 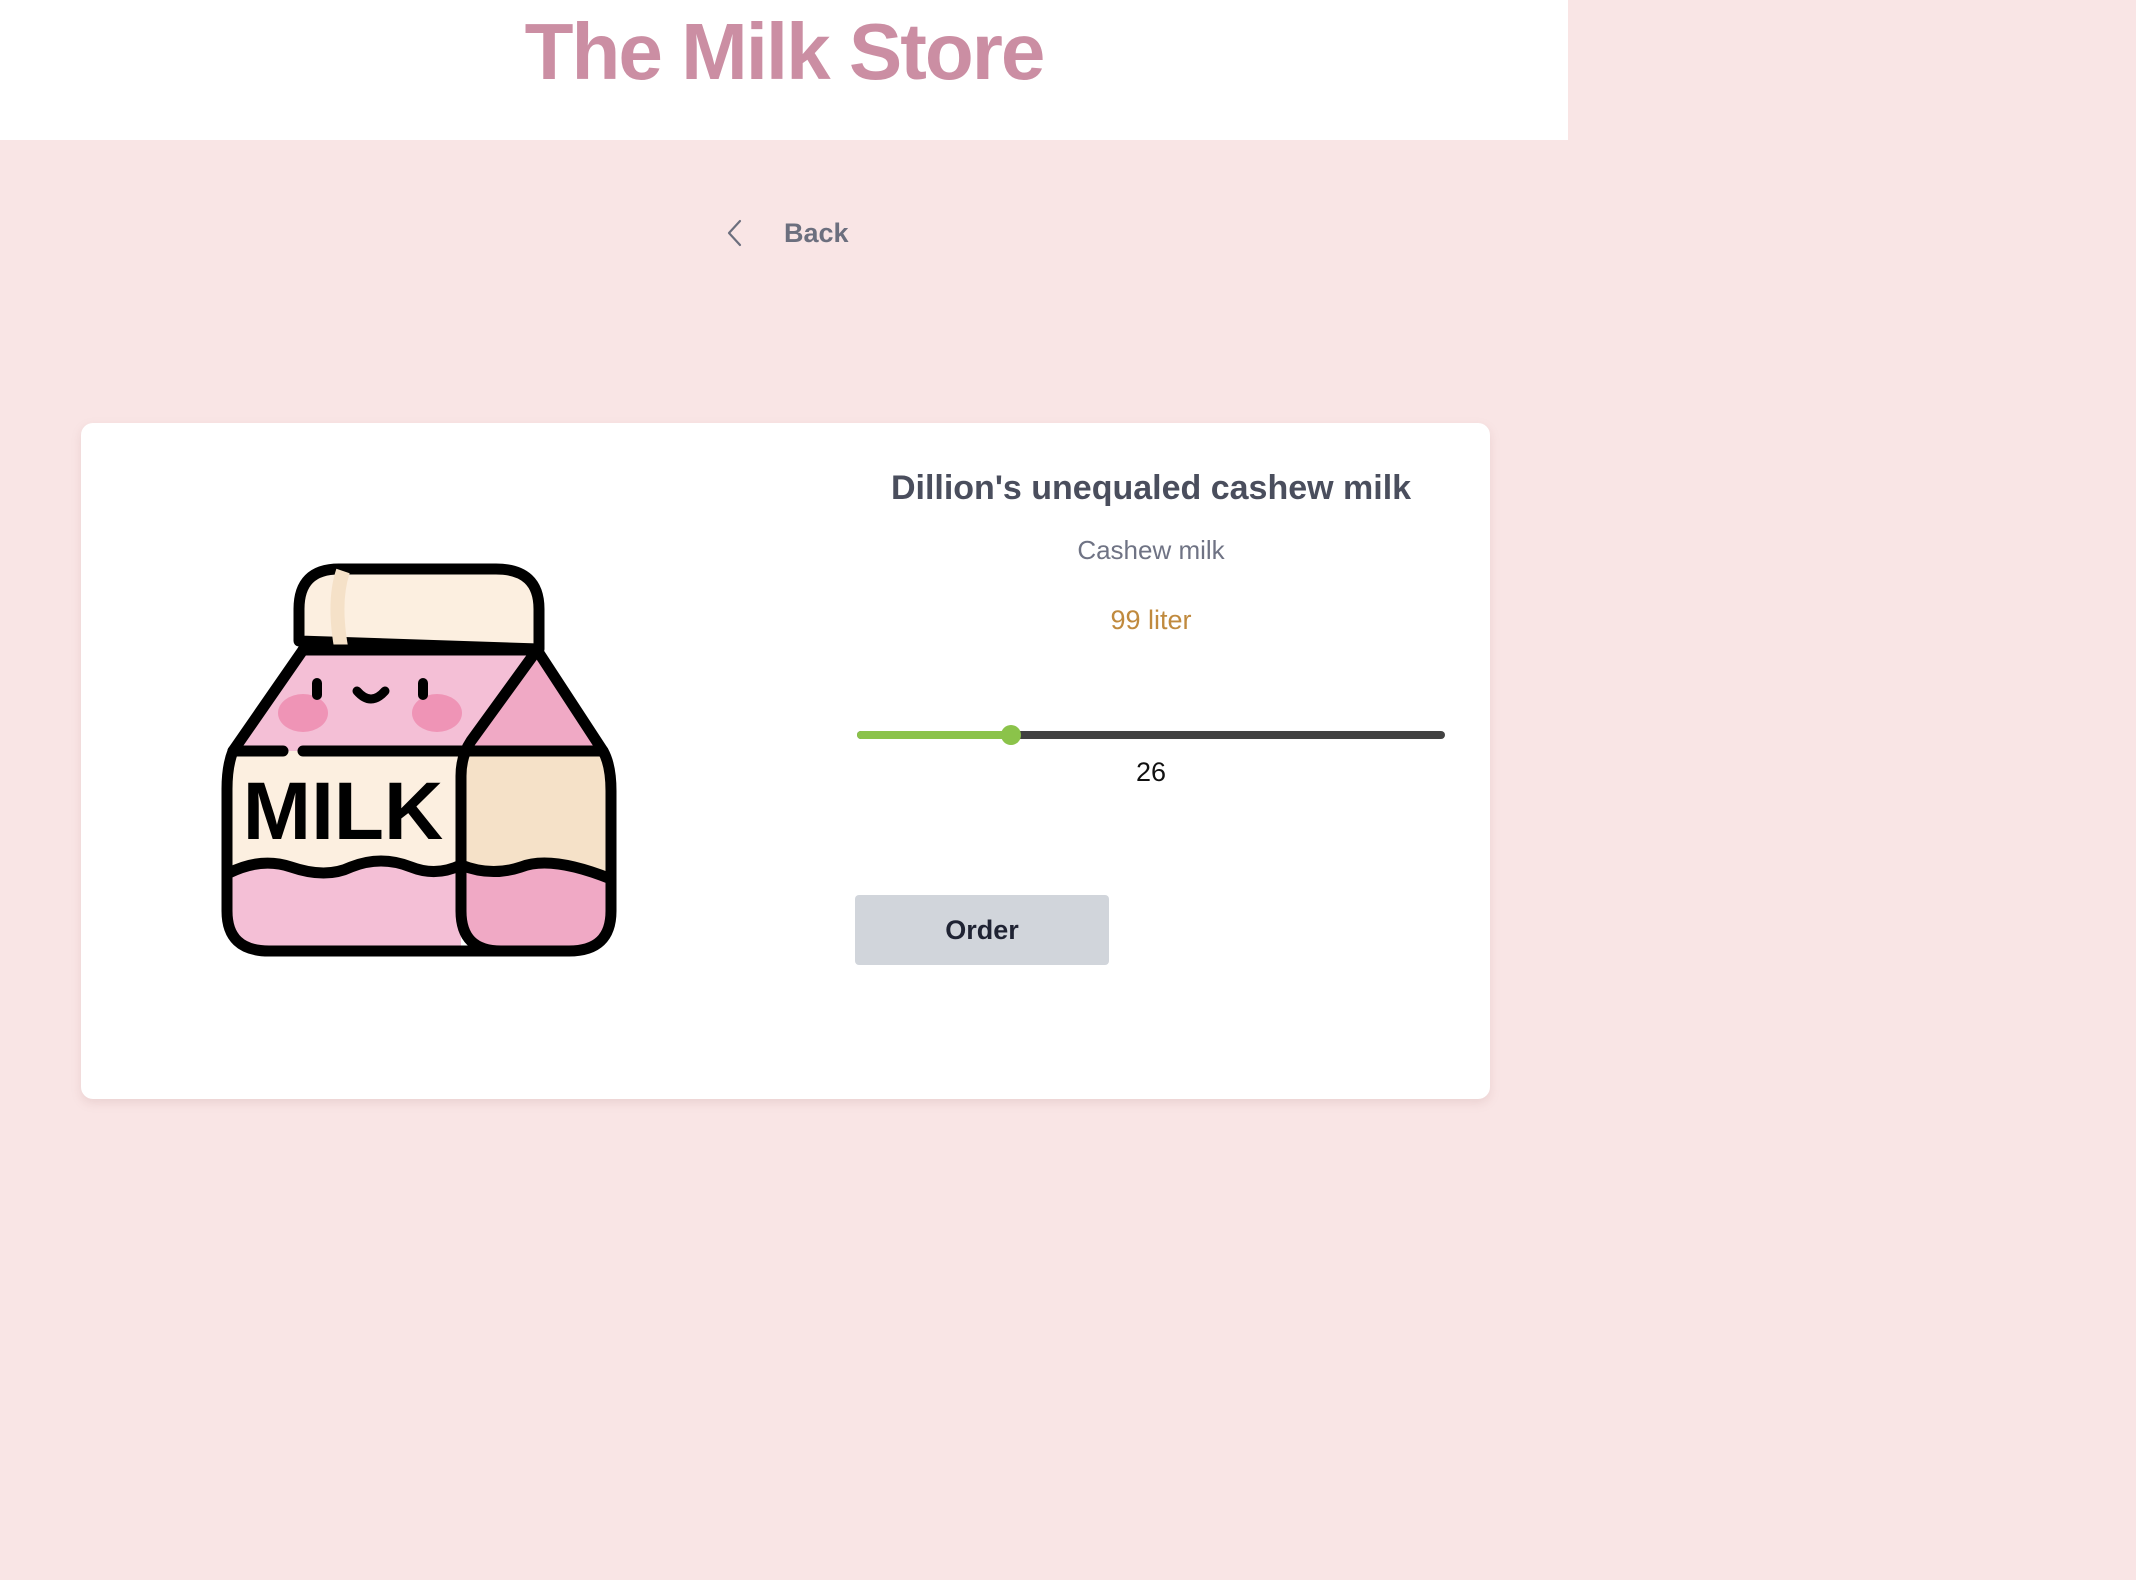 I want to click on back-button: Back, so click(x=793, y=233).